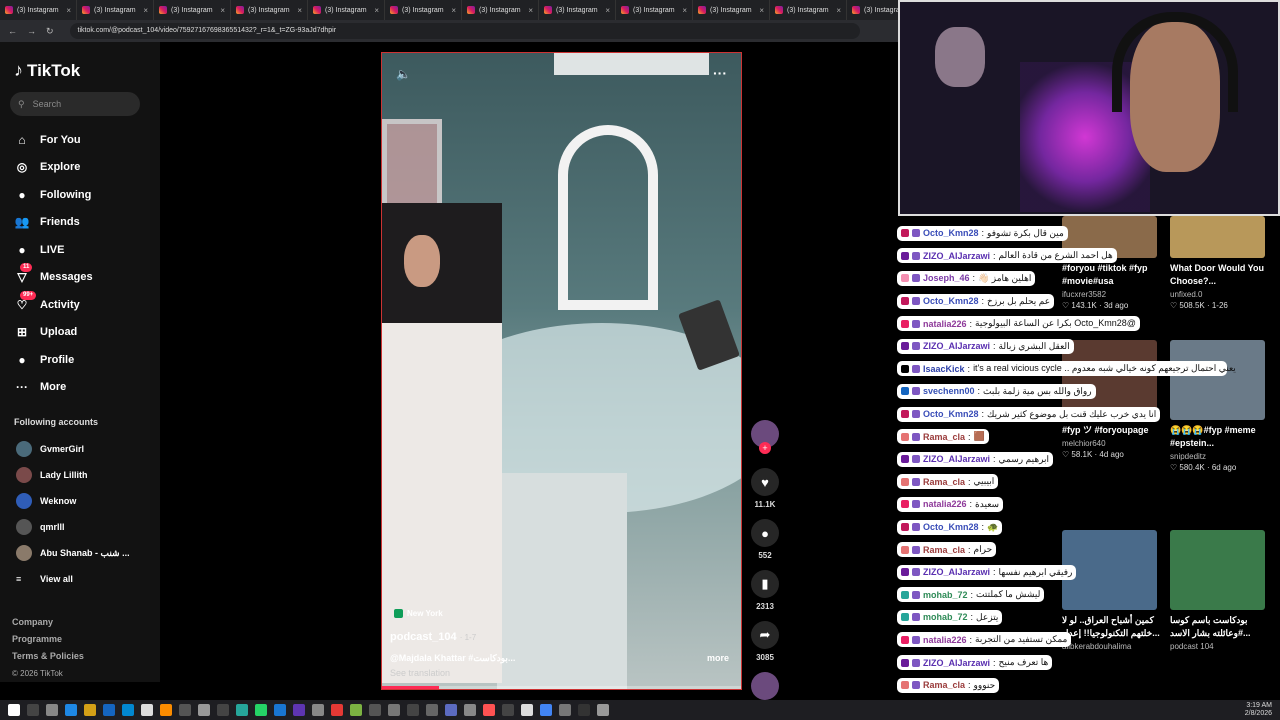 The height and width of the screenshot is (720, 1280). Describe the element at coordinates (80, 527) in the screenshot. I see `following-account: qmrlll` at that location.